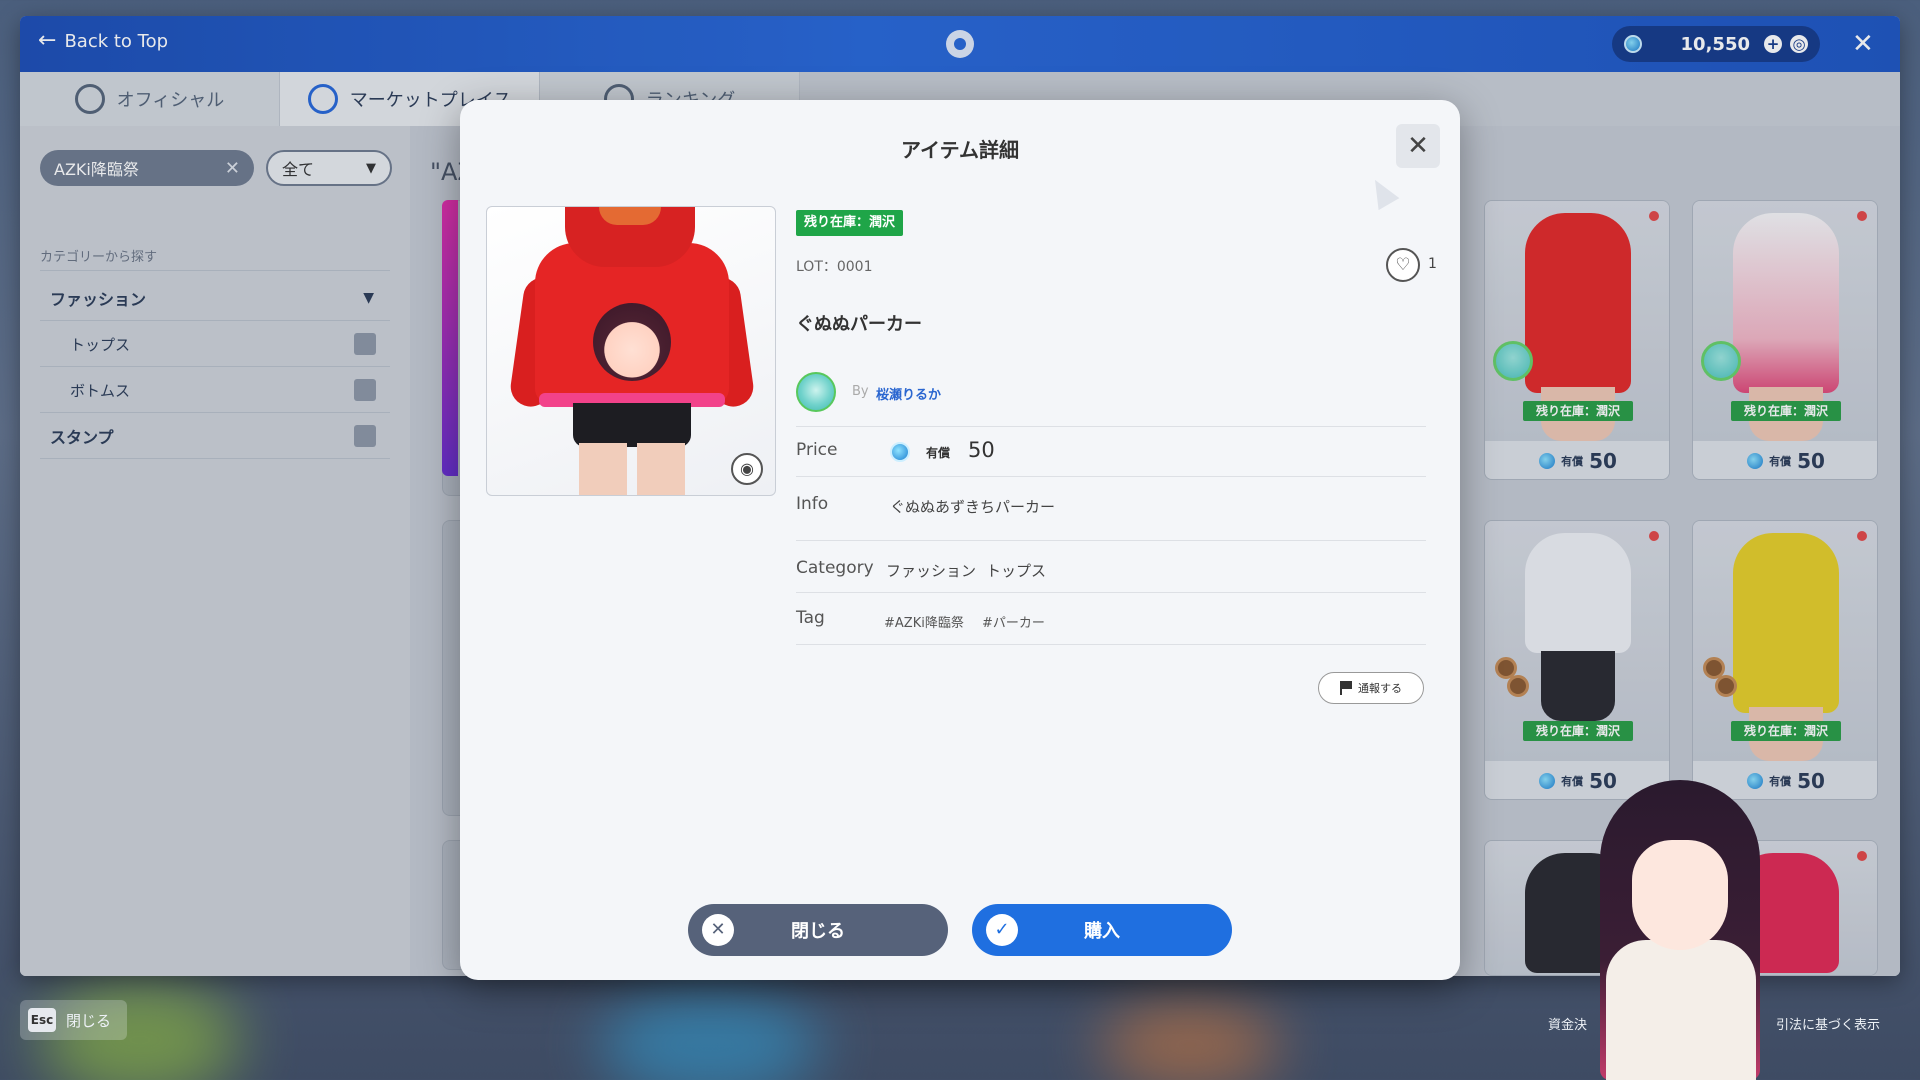 Image resolution: width=1920 pixels, height=1080 pixels. I want to click on info-value: ぐぬぬあずきちパーカー, so click(973, 507).